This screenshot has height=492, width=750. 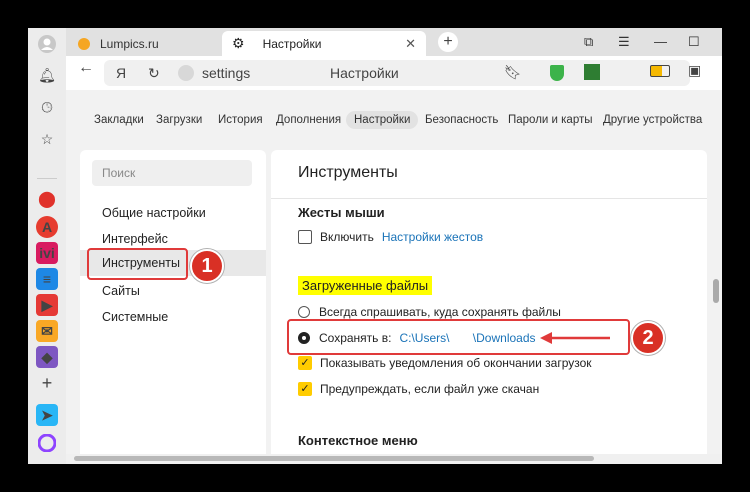 What do you see at coordinates (135, 317) in the screenshot?
I see `sidebar-item-system: Системные` at bounding box center [135, 317].